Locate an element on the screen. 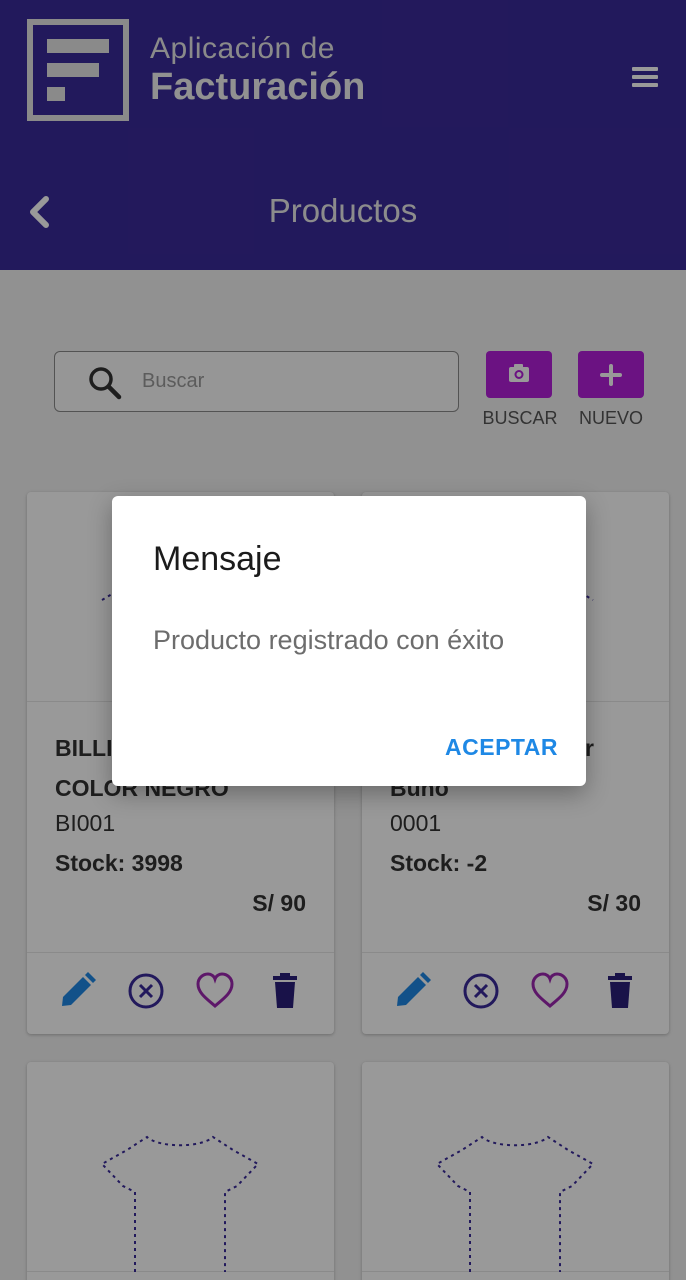  dialog-message: Producto registrado con éxito is located at coordinates (329, 640).